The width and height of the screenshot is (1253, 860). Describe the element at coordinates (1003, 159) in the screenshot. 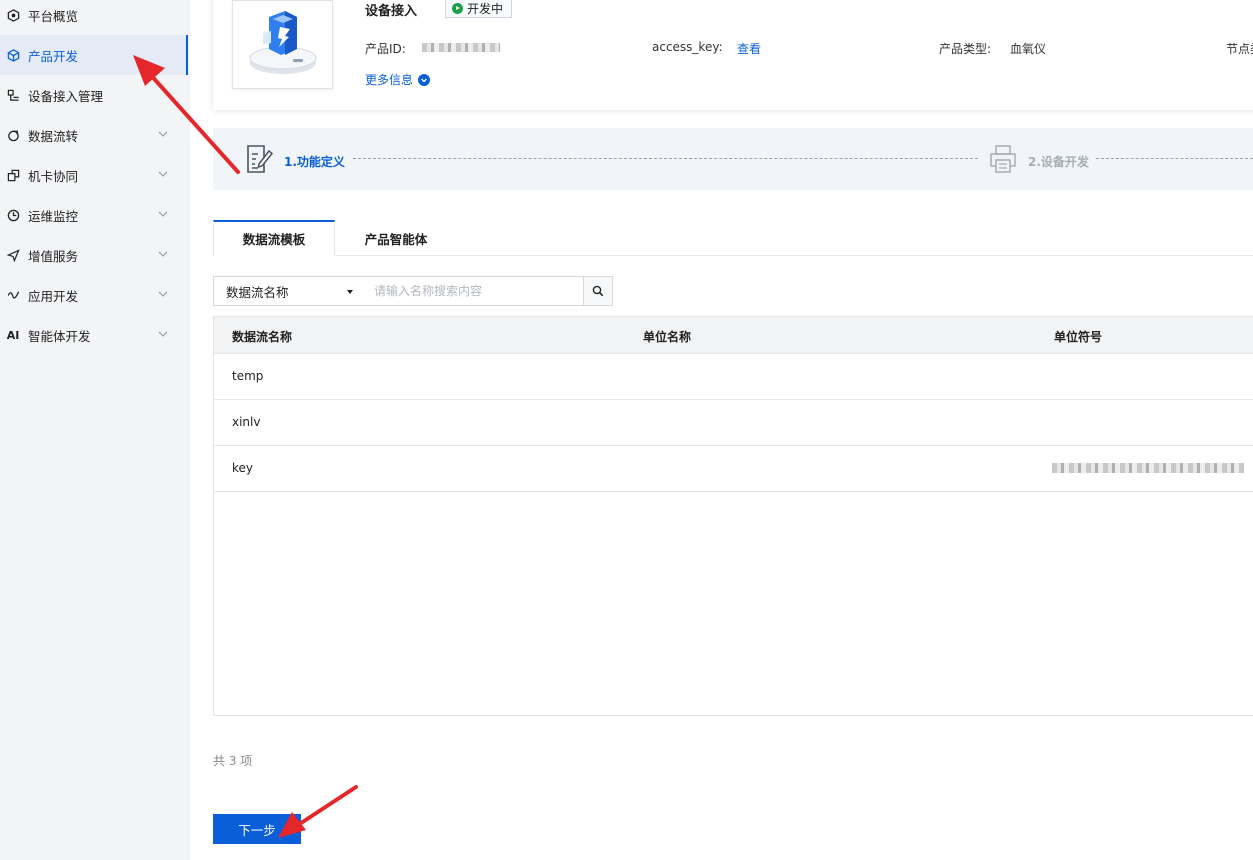

I see `printer-icon` at that location.